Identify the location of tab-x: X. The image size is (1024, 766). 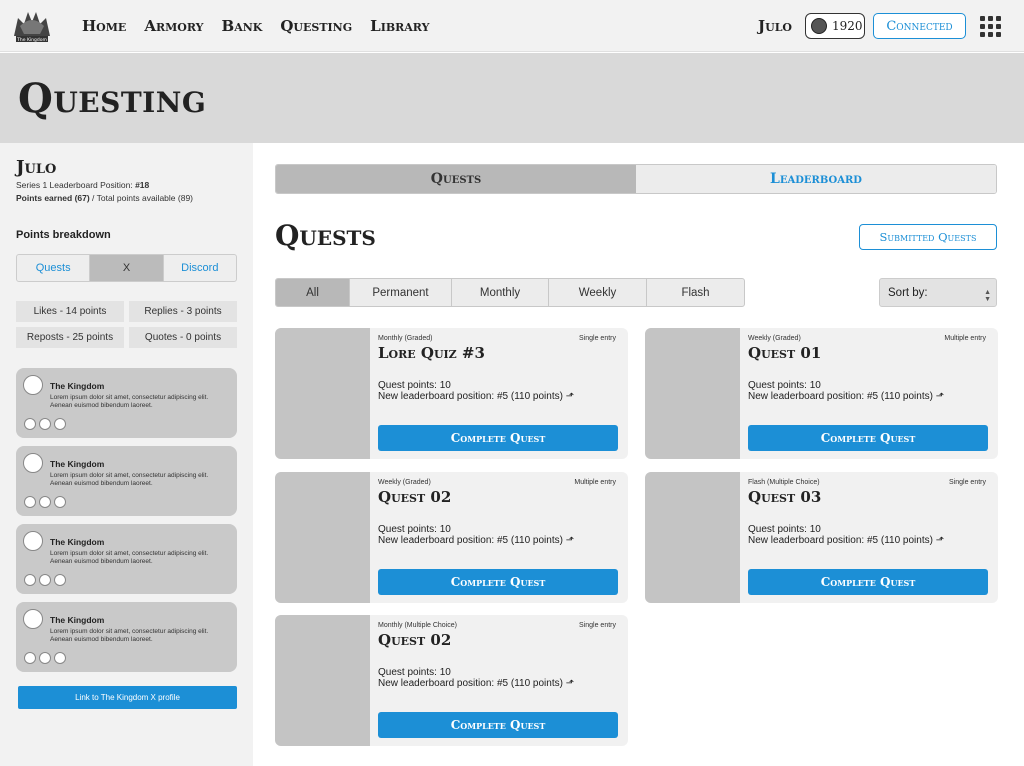
(127, 268).